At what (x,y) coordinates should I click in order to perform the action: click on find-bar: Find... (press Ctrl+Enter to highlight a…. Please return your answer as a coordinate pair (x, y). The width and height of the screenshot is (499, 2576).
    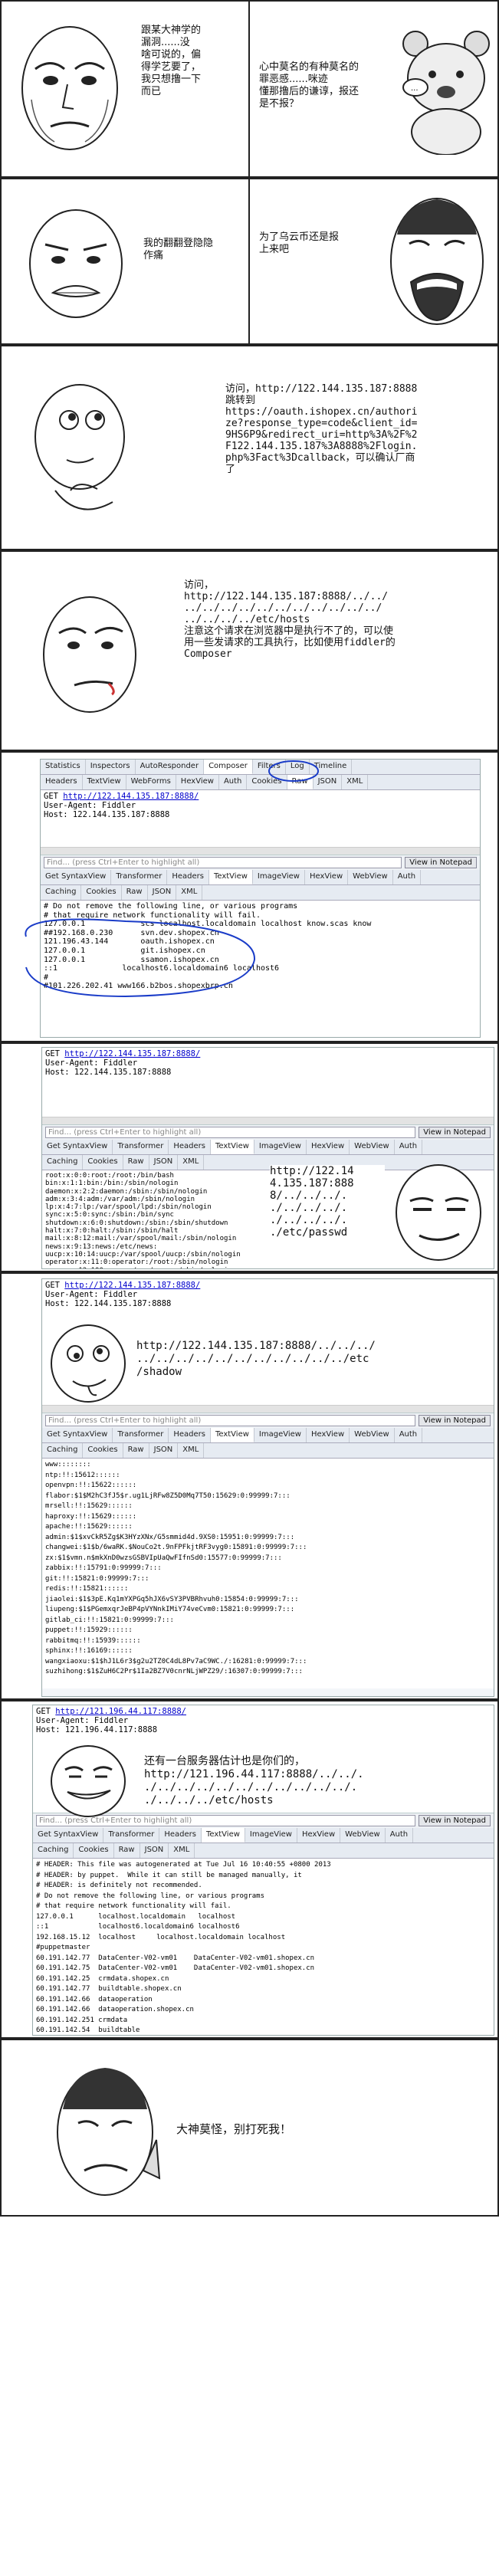
    Looking at the image, I should click on (260, 862).